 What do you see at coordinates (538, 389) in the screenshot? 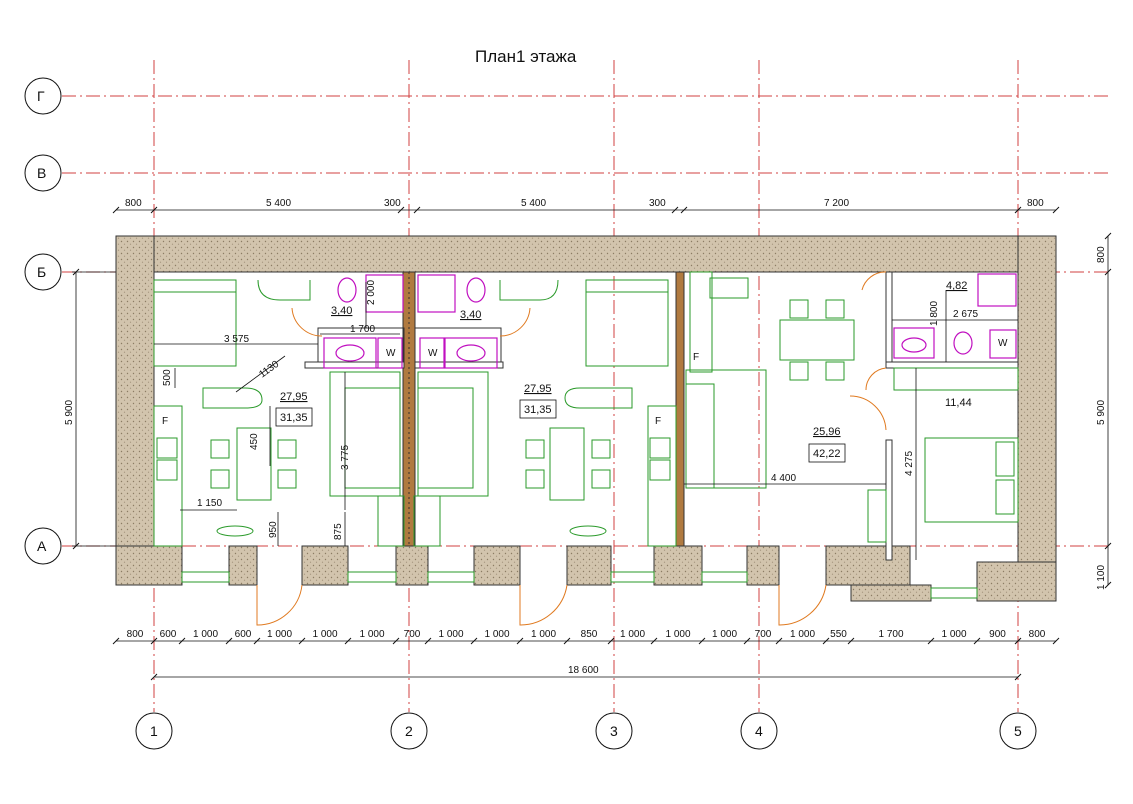
I see `area-unit2-living: 27,95` at bounding box center [538, 389].